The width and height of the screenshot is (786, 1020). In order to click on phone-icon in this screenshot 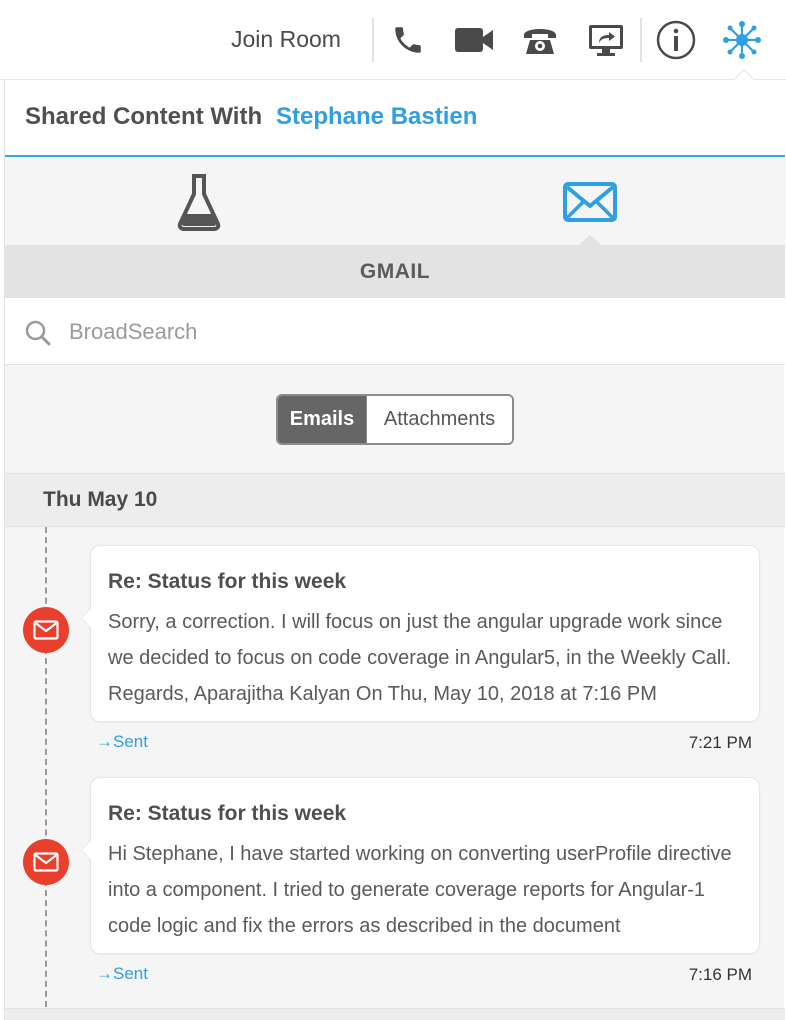, I will do `click(408, 40)`.